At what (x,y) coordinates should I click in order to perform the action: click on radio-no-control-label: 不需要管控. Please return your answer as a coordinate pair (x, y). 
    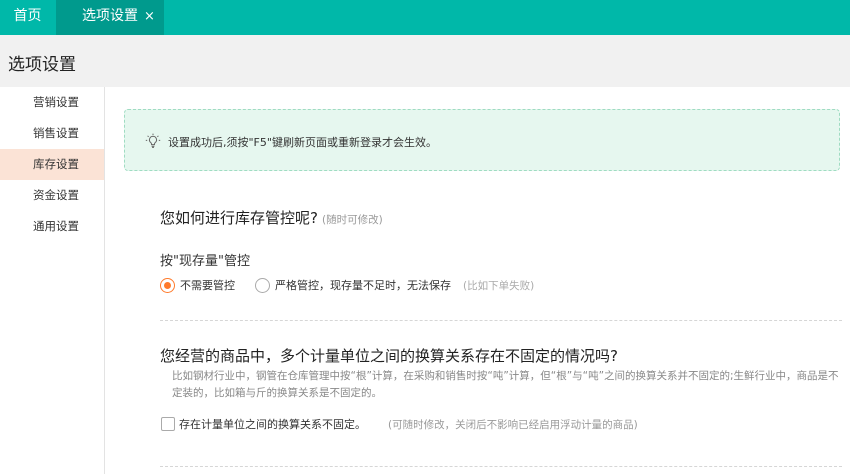
    Looking at the image, I should click on (207, 285).